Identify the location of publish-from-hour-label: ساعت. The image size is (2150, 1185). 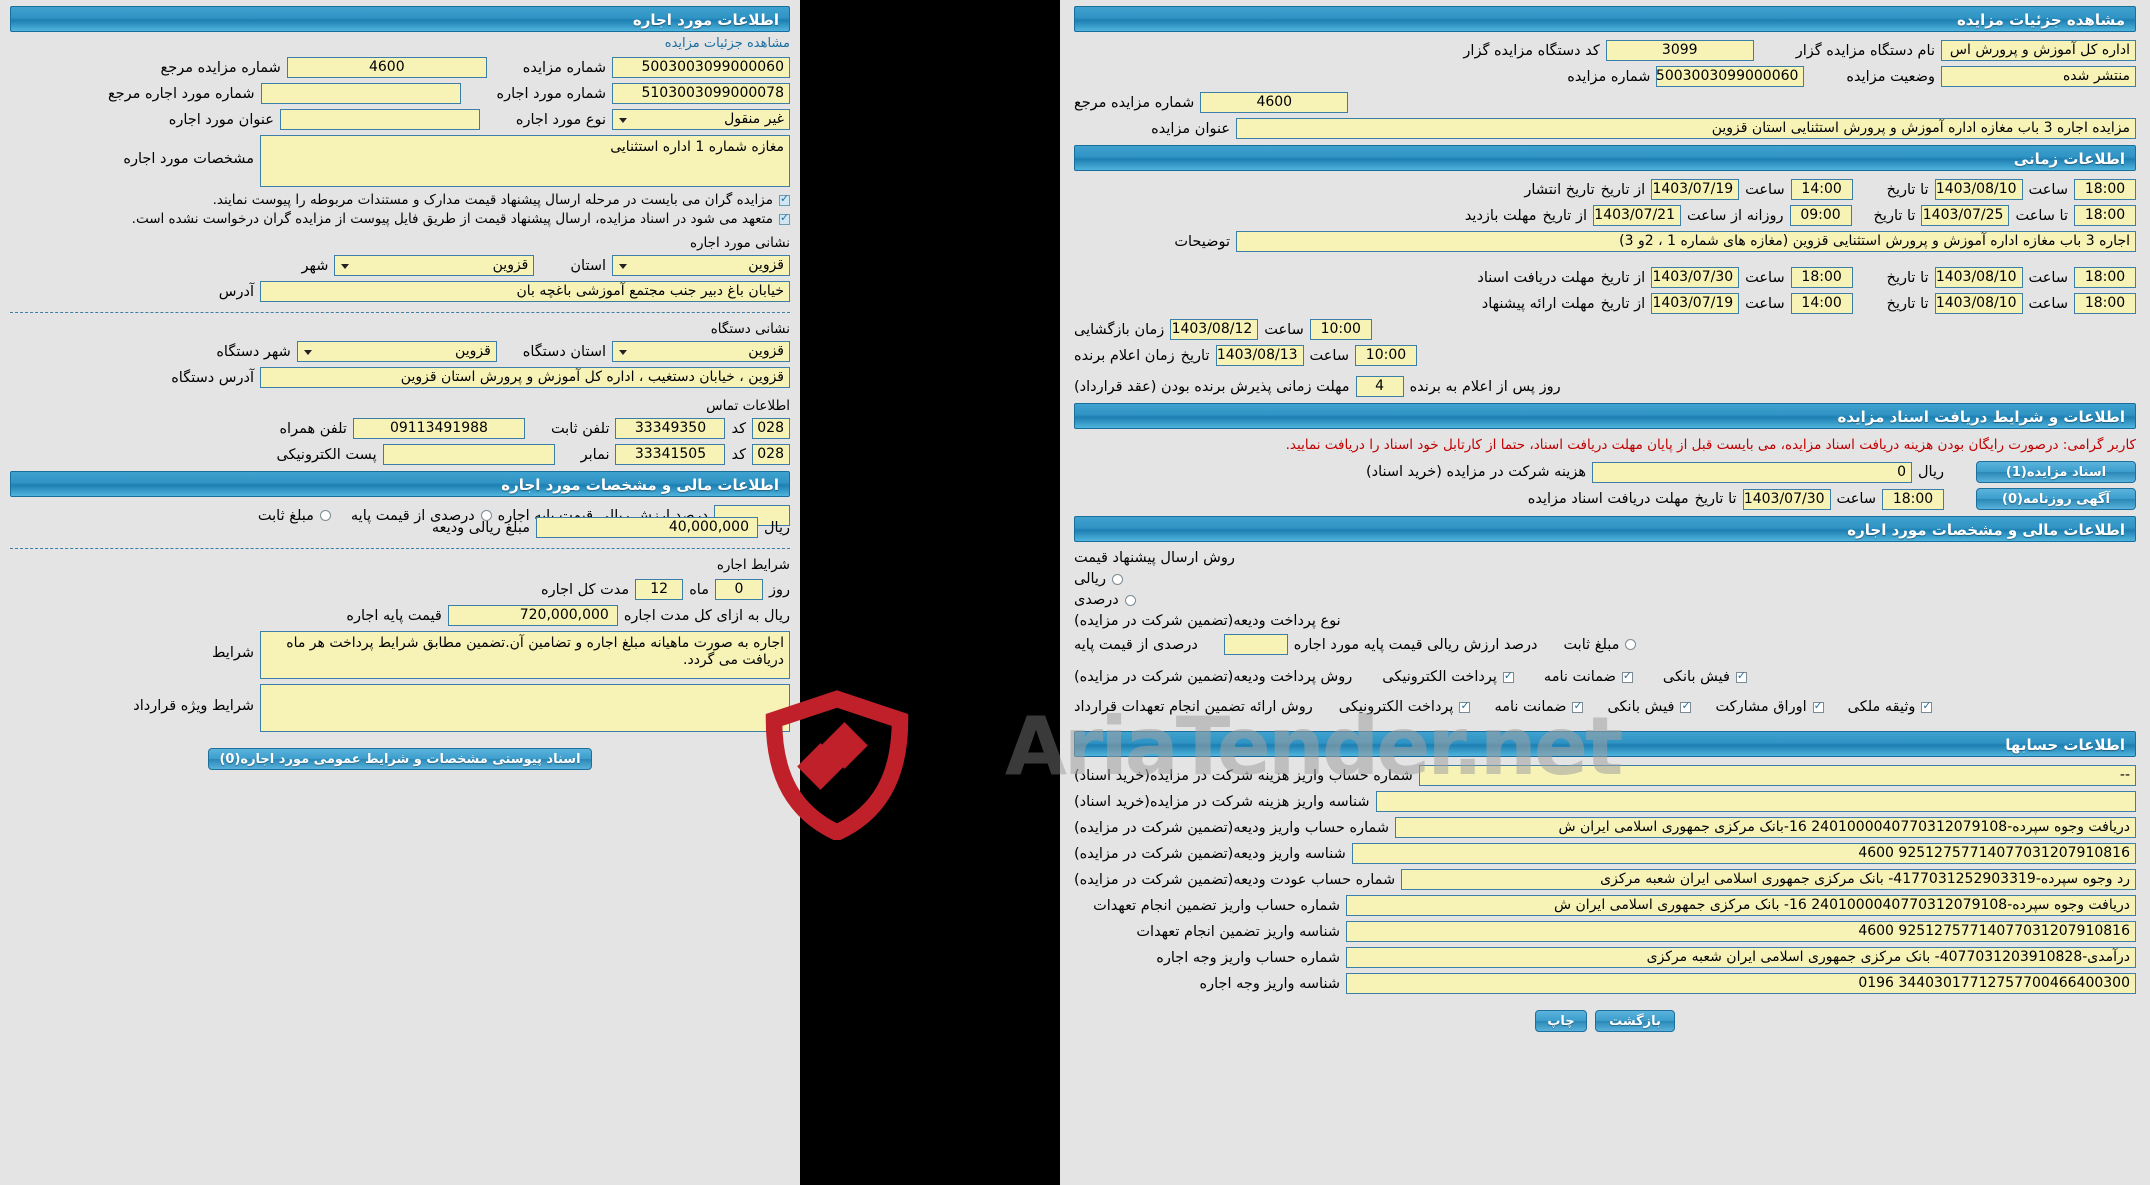
(1765, 189).